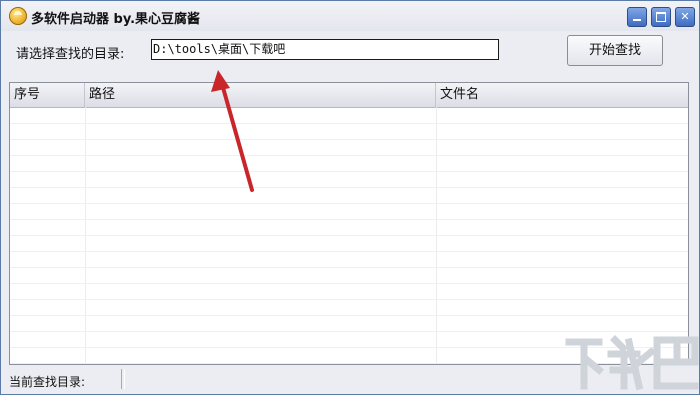 The image size is (700, 395). I want to click on arrow-shaft, so click(237, 137).